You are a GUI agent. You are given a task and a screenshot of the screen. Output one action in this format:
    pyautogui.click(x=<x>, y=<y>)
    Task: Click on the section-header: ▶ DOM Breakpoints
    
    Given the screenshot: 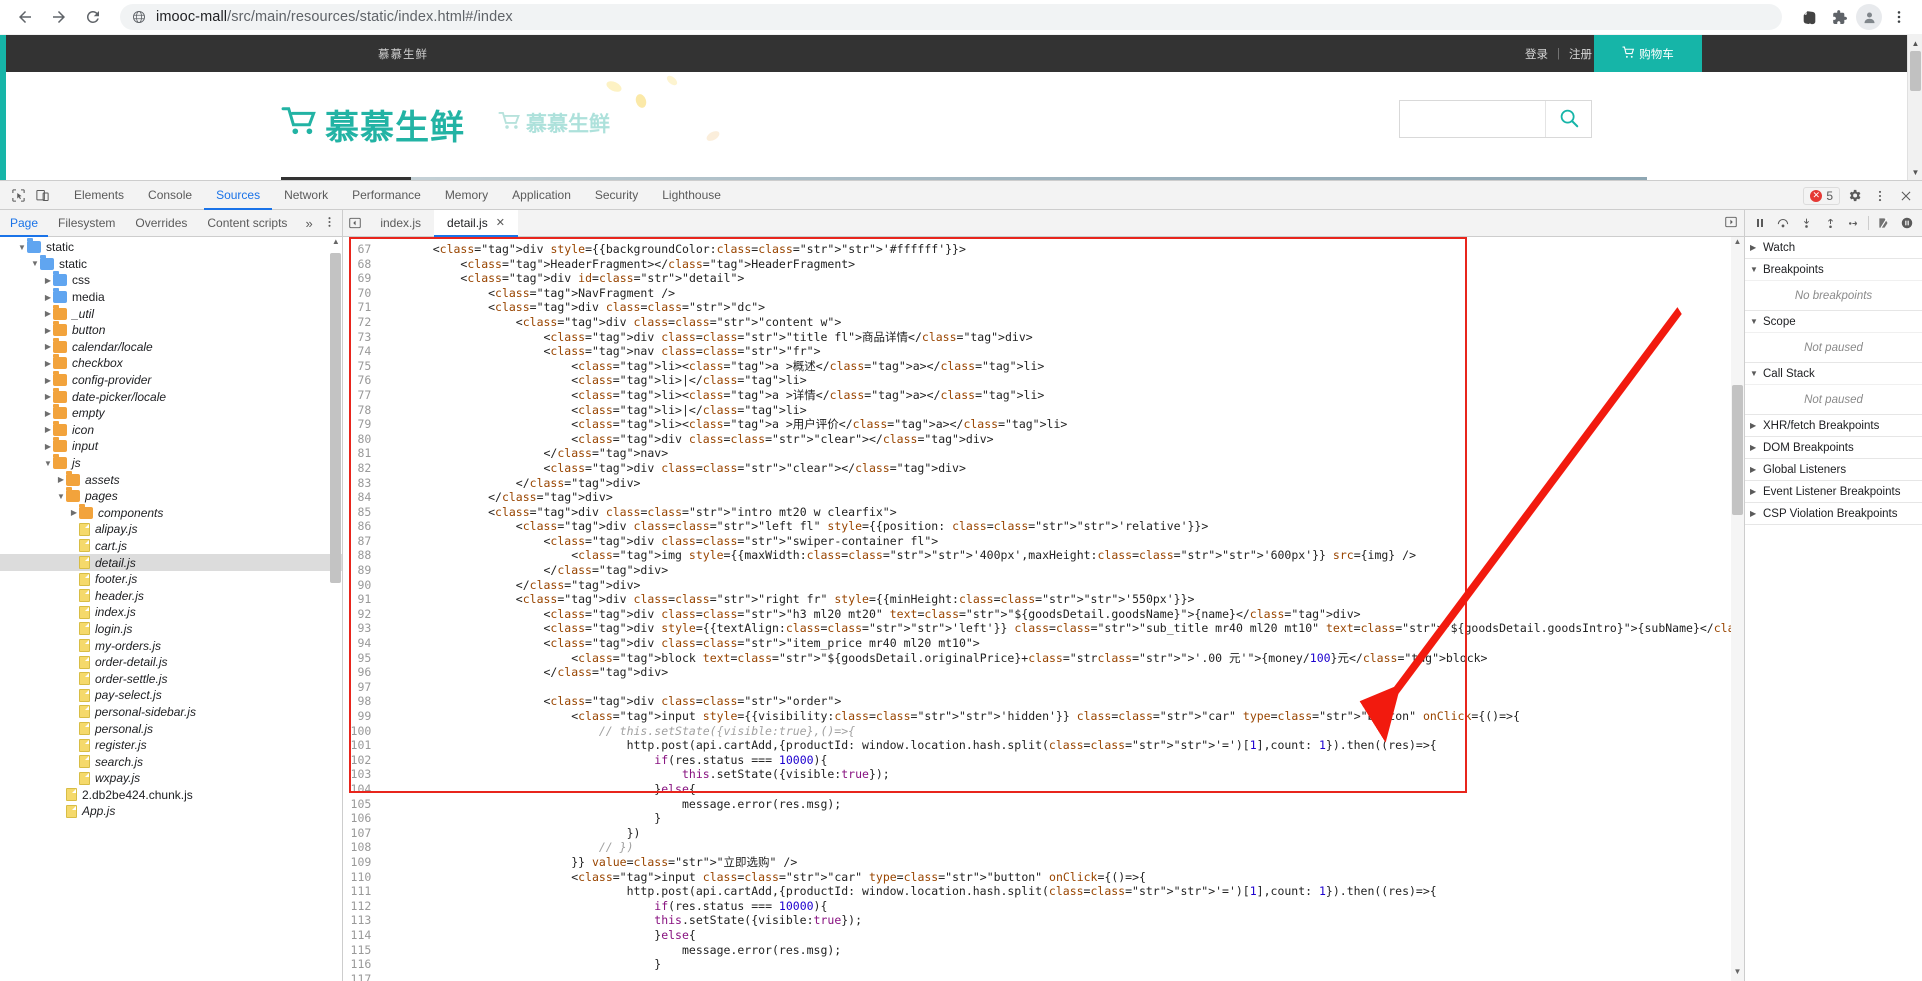 What is the action you would take?
    pyautogui.click(x=1833, y=447)
    